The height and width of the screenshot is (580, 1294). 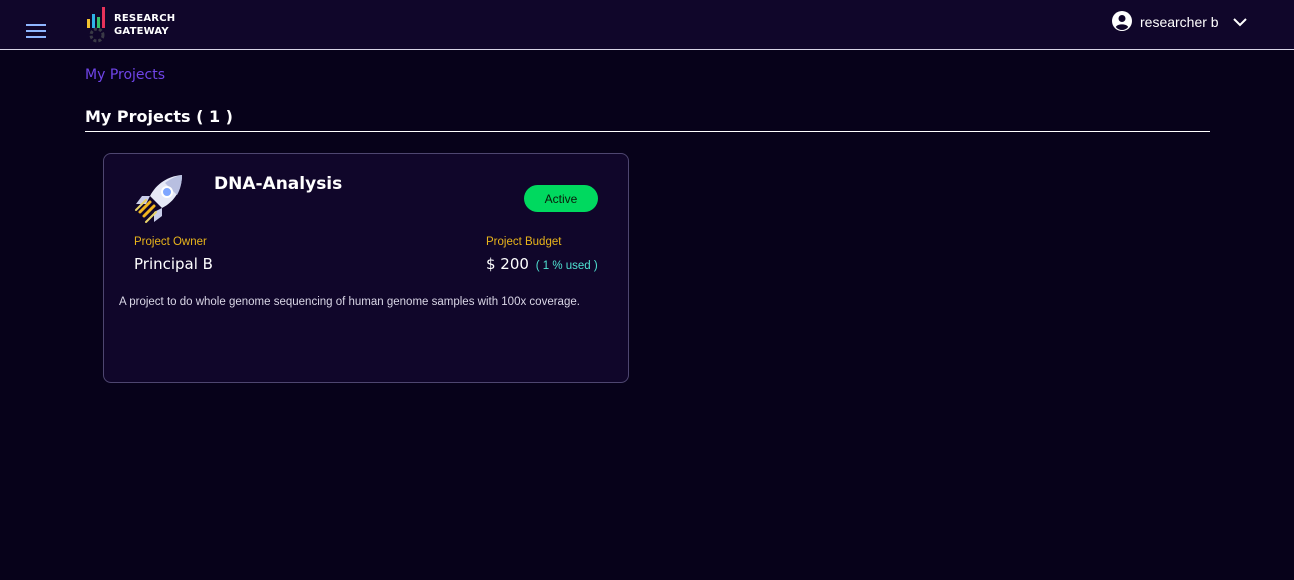 I want to click on rocket-icon, so click(x=158, y=199).